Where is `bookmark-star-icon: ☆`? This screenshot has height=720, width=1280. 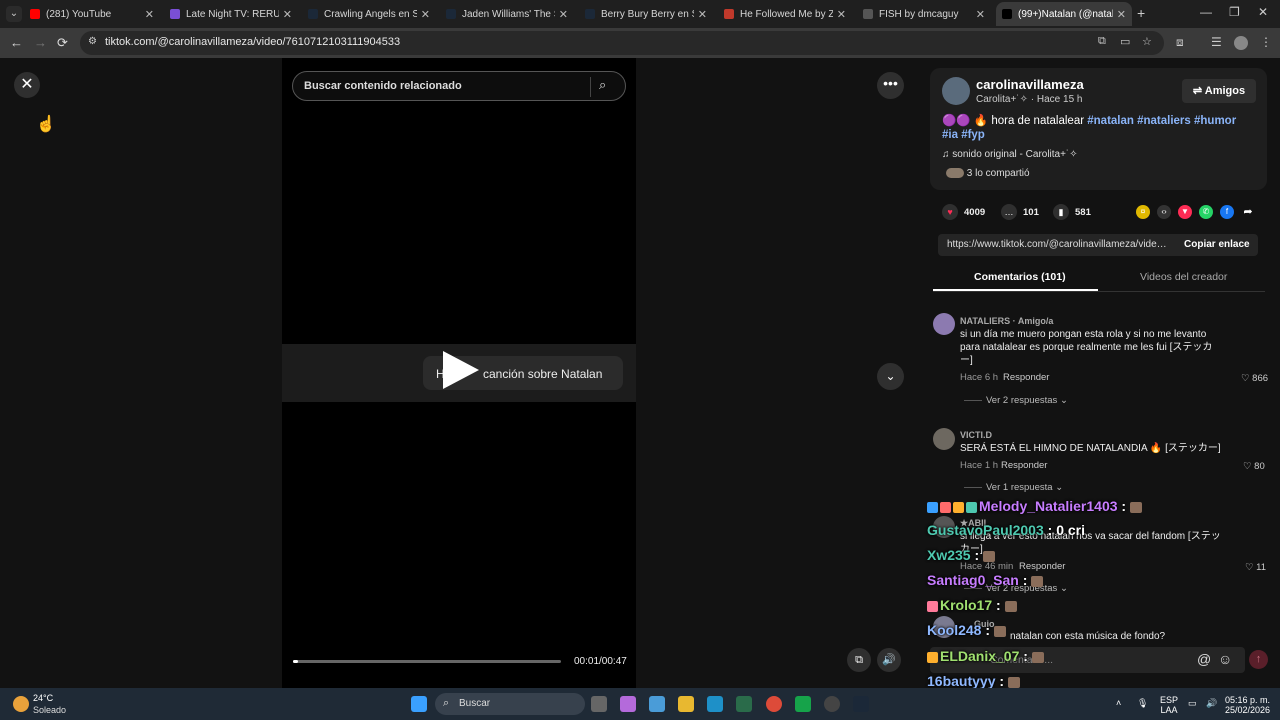
bookmark-star-icon: ☆ is located at coordinates (1147, 41).